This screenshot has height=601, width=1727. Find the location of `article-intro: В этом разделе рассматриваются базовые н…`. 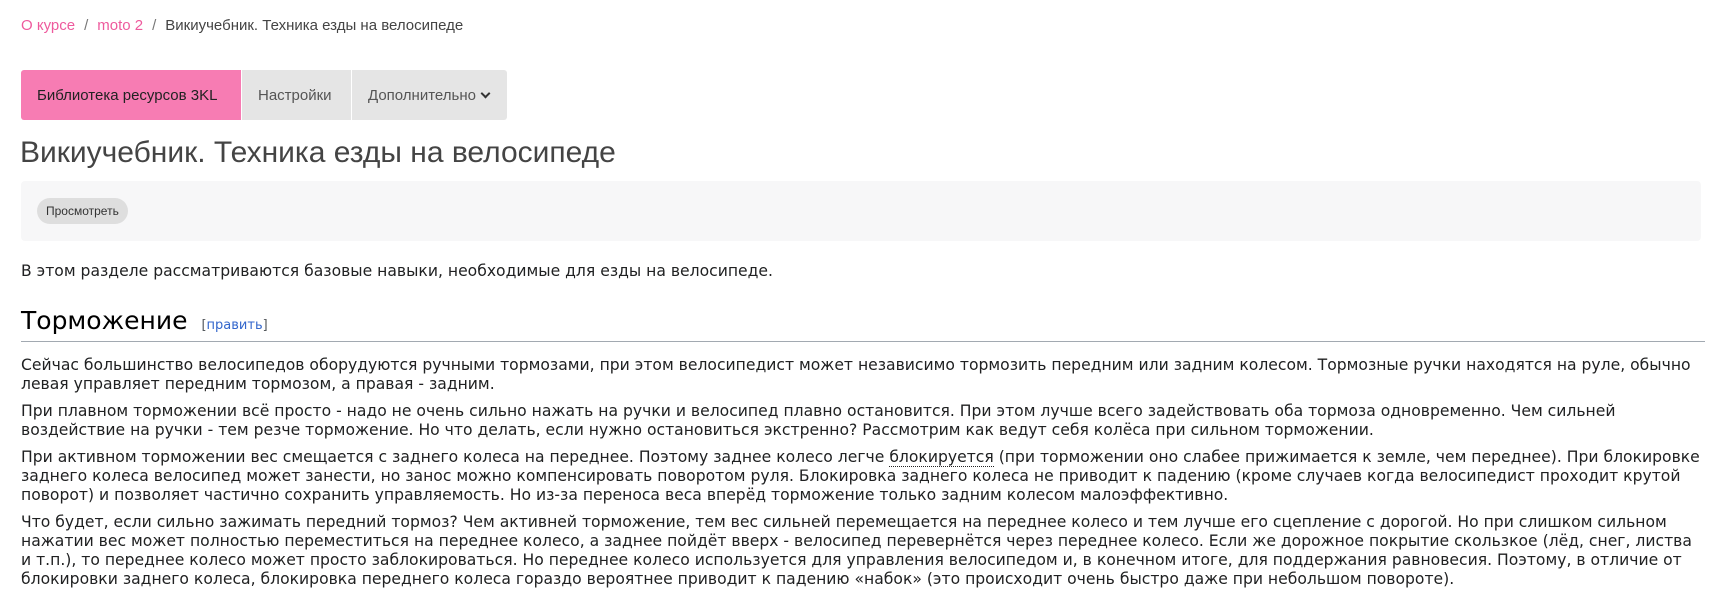

article-intro: В этом разделе рассматриваются базовые н… is located at coordinates (397, 271).